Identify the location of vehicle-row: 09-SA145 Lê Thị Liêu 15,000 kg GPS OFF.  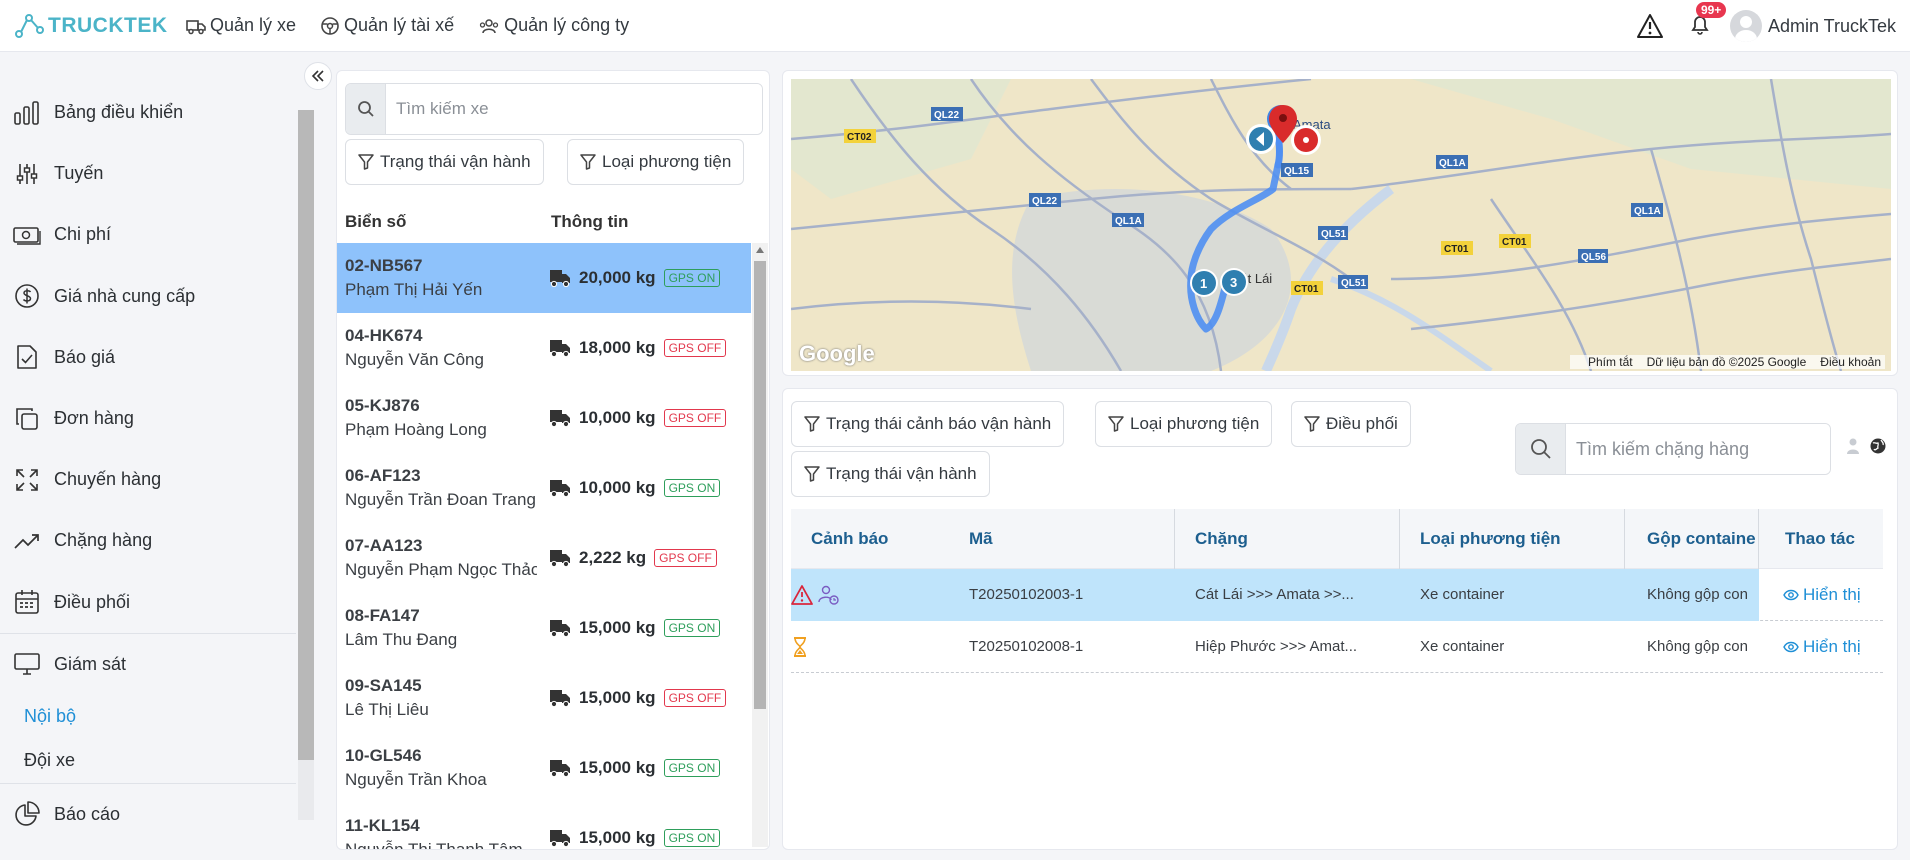
(544, 698).